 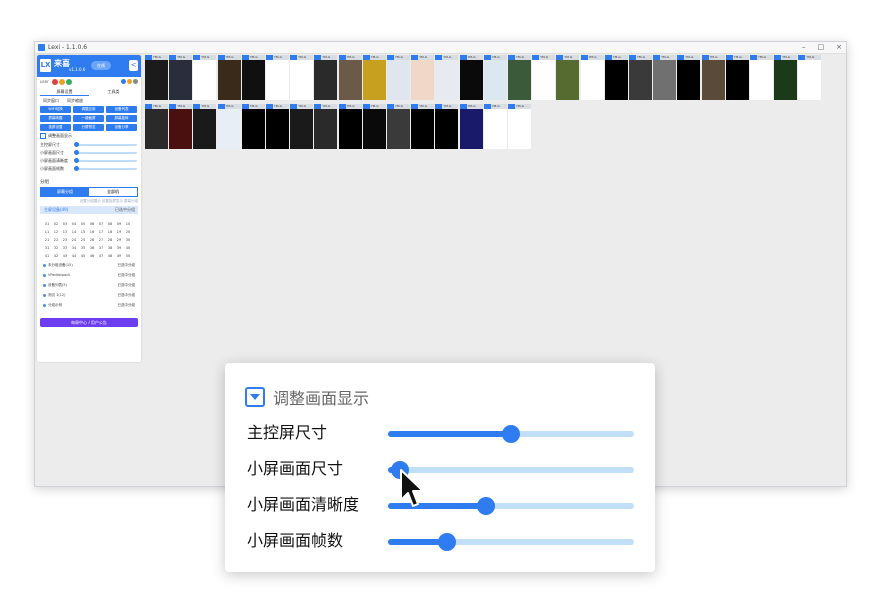 What do you see at coordinates (65, 224) in the screenshot?
I see `device-number: 03` at bounding box center [65, 224].